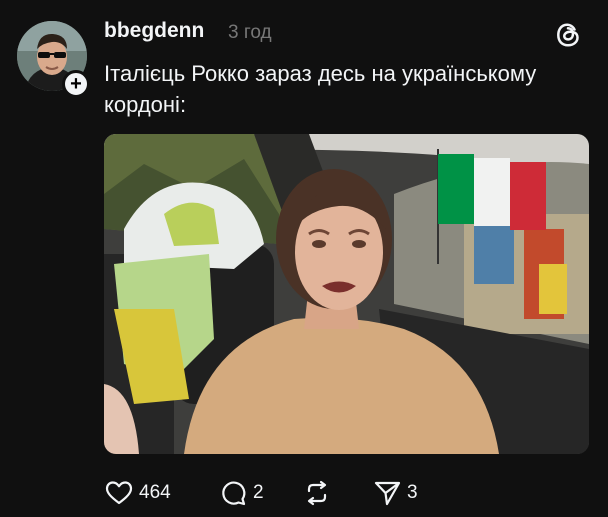  What do you see at coordinates (155, 492) in the screenshot?
I see `like-count: 464` at bounding box center [155, 492].